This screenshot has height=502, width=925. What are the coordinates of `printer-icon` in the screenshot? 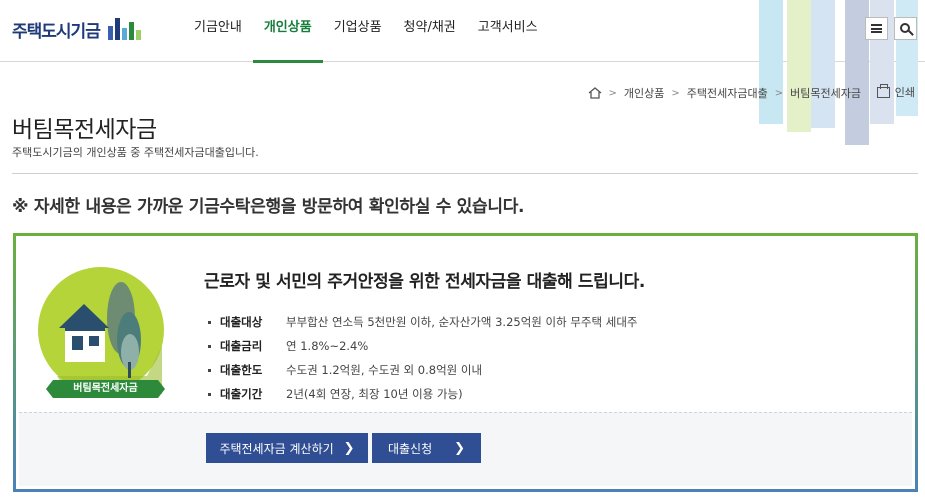 It's located at (883, 90).